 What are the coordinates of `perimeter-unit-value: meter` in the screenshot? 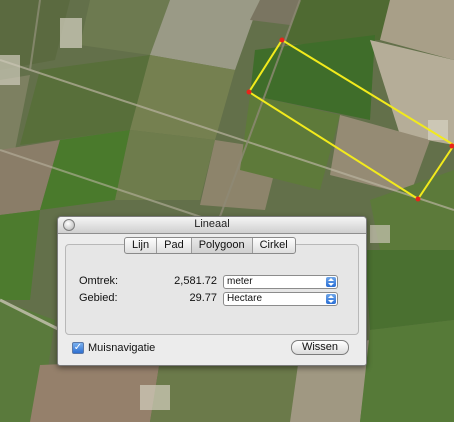 It's located at (240, 281).